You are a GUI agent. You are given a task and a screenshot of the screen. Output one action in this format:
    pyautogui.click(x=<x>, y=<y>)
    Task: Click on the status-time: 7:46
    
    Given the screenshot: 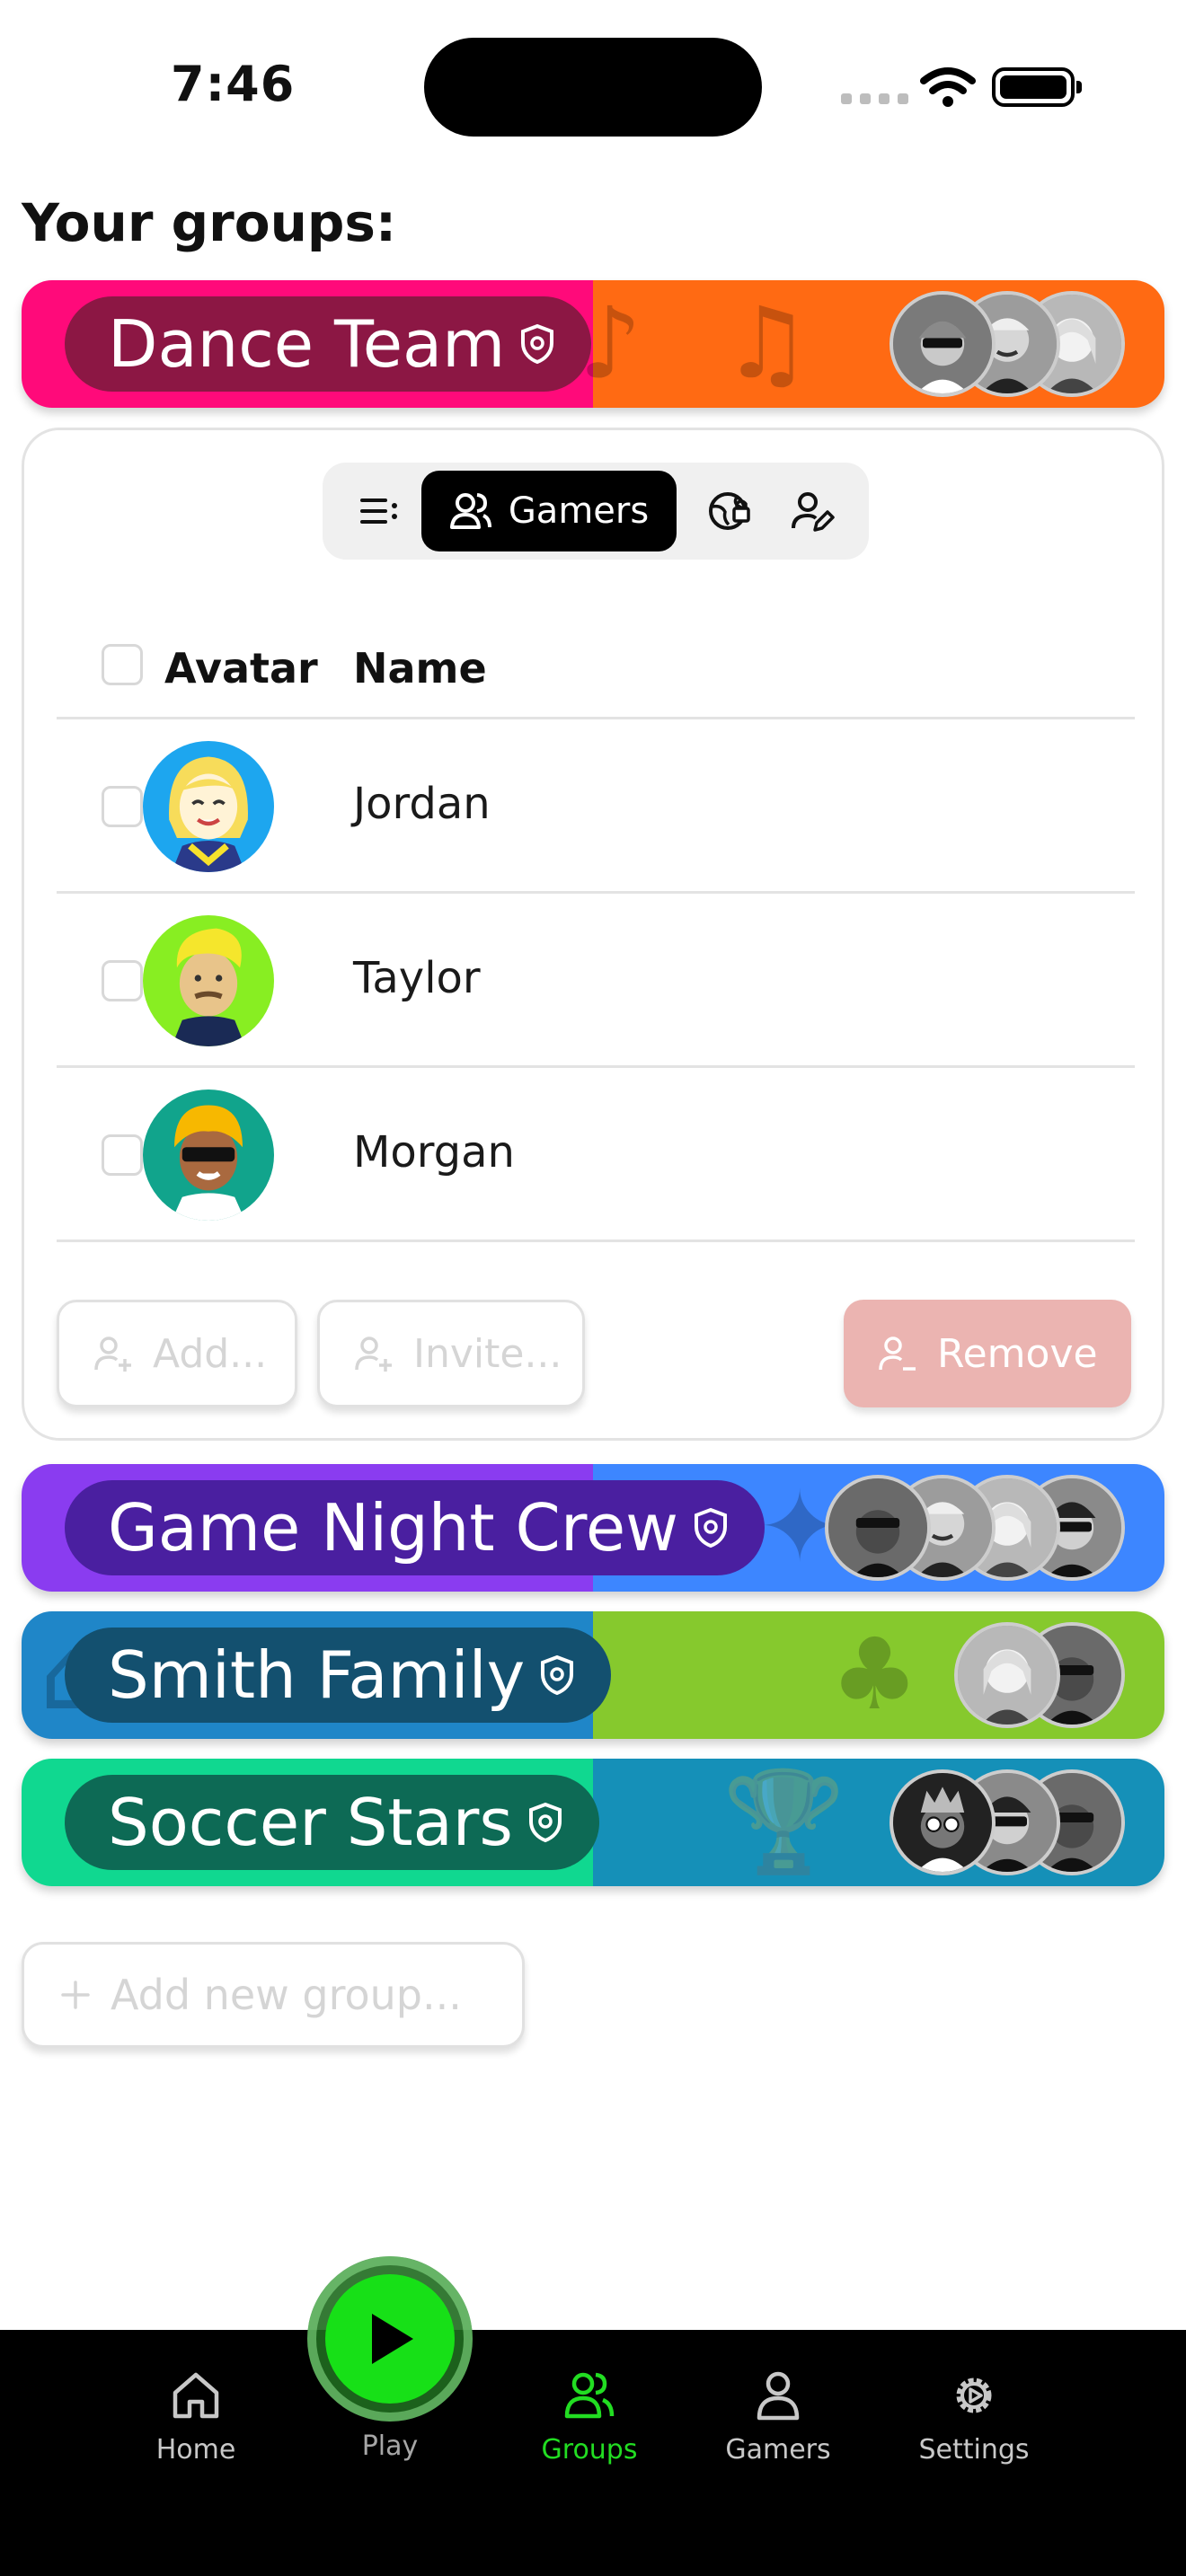 What is the action you would take?
    pyautogui.click(x=234, y=84)
    